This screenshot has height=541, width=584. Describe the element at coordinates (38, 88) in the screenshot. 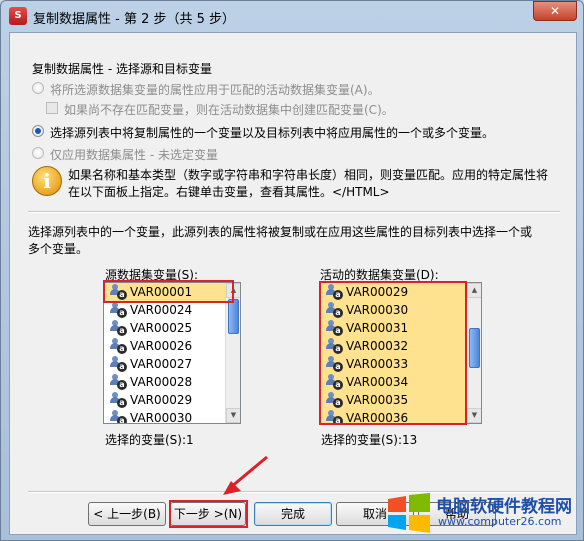

I see `radio-apply-matching` at that location.